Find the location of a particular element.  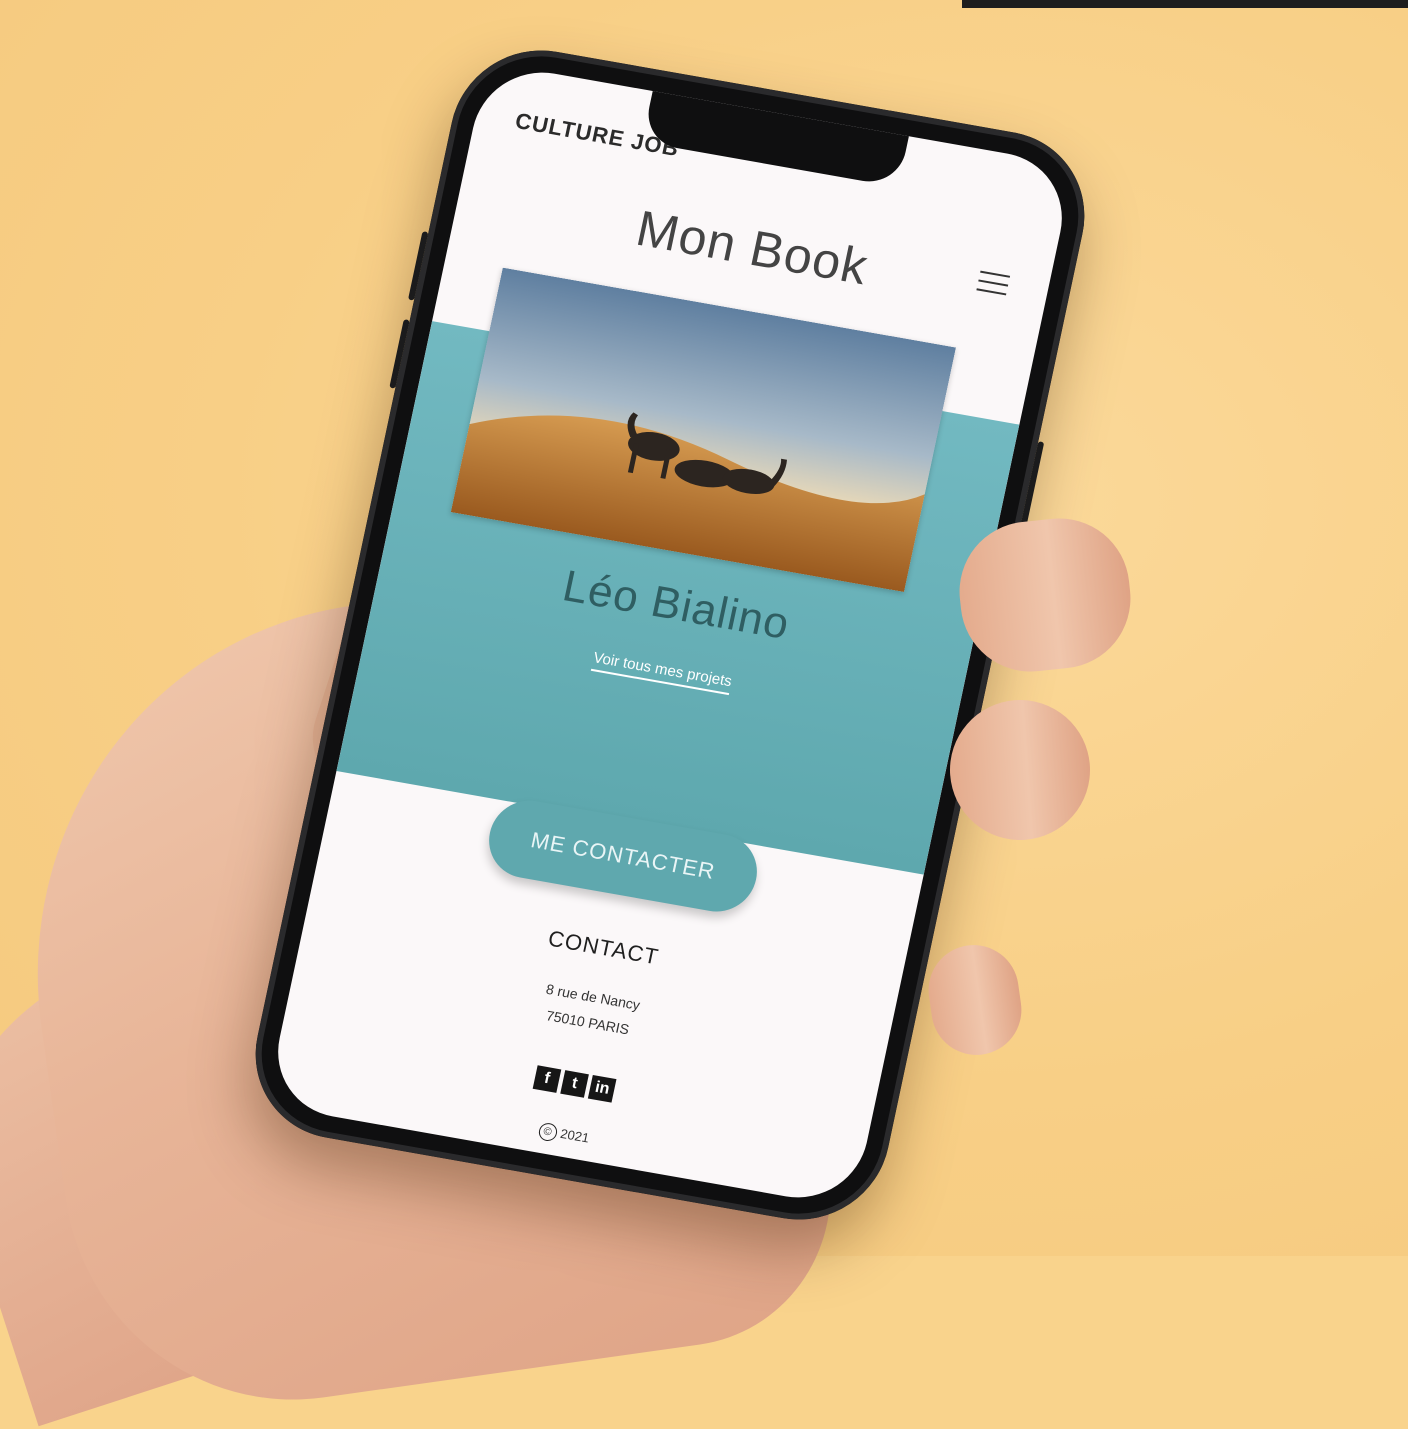

copyright-icon: © is located at coordinates (547, 1132).